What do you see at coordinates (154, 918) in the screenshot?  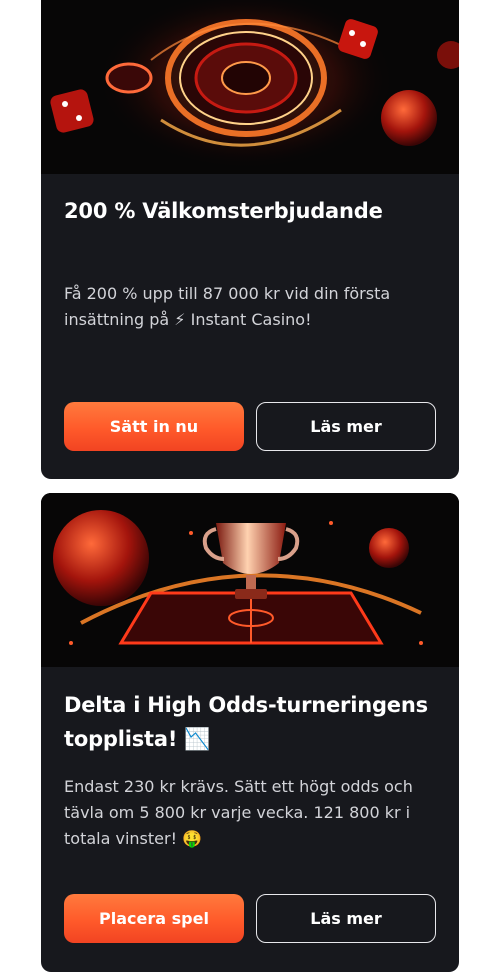 I see `place-bet-button: Placera spel` at bounding box center [154, 918].